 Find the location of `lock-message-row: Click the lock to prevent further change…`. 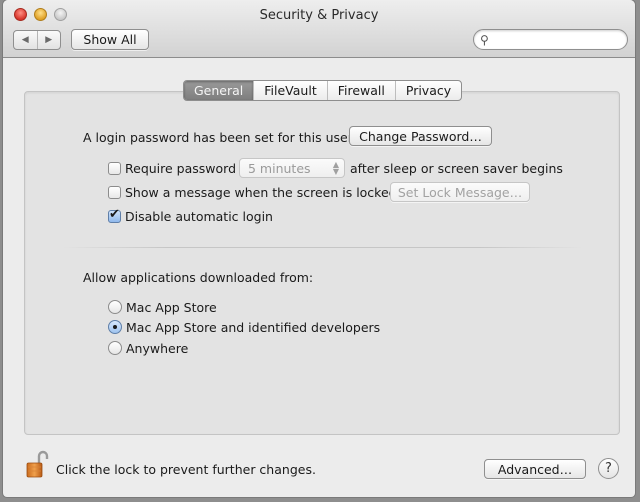

lock-message-row: Click the lock to prevent further change… is located at coordinates (186, 469).